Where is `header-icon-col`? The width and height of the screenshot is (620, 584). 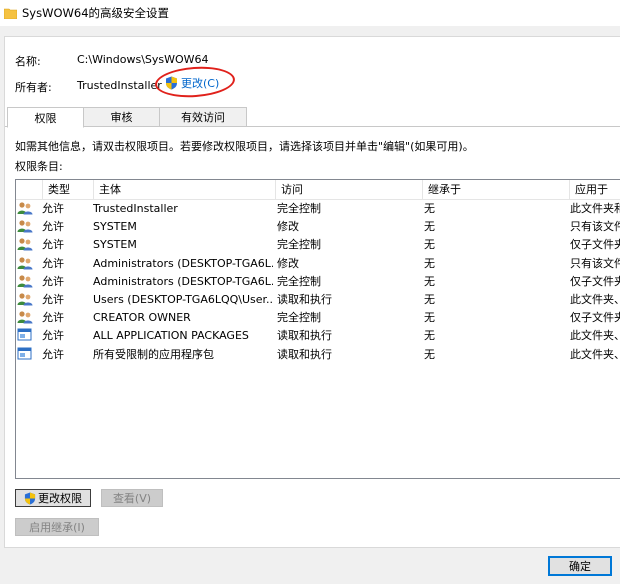
header-icon-col is located at coordinates (29, 189).